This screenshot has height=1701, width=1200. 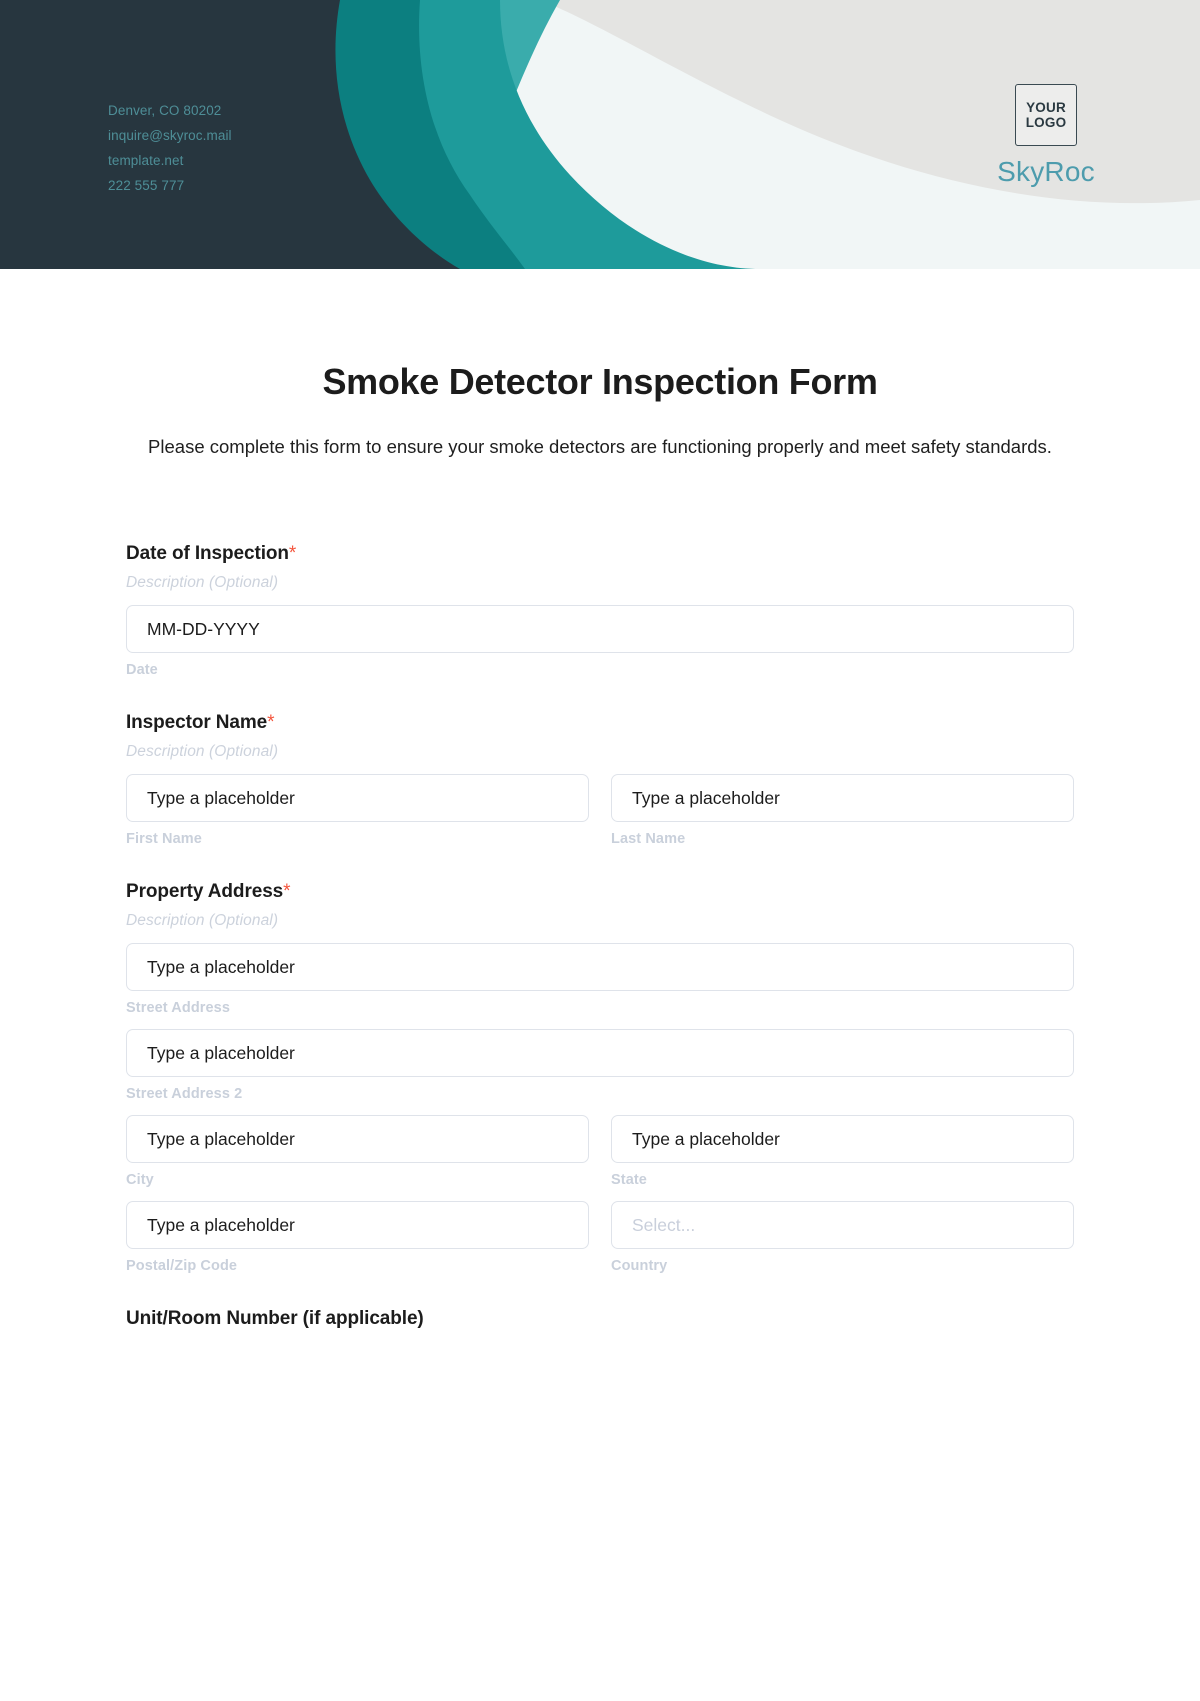 I want to click on brand-block: YOUR LOGO SkyRoc, so click(x=1046, y=136).